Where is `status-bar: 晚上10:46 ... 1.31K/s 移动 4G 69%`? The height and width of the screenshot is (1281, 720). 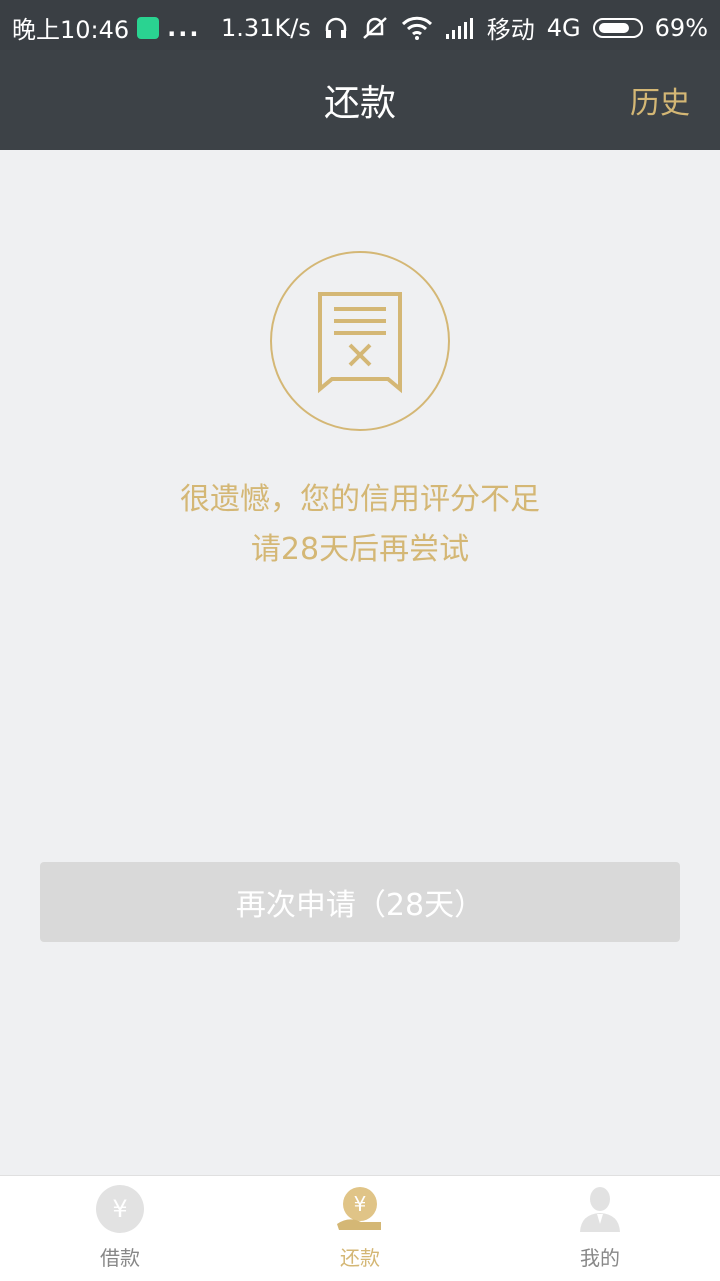 status-bar: 晚上10:46 ... 1.31K/s 移动 4G 69% is located at coordinates (360, 25).